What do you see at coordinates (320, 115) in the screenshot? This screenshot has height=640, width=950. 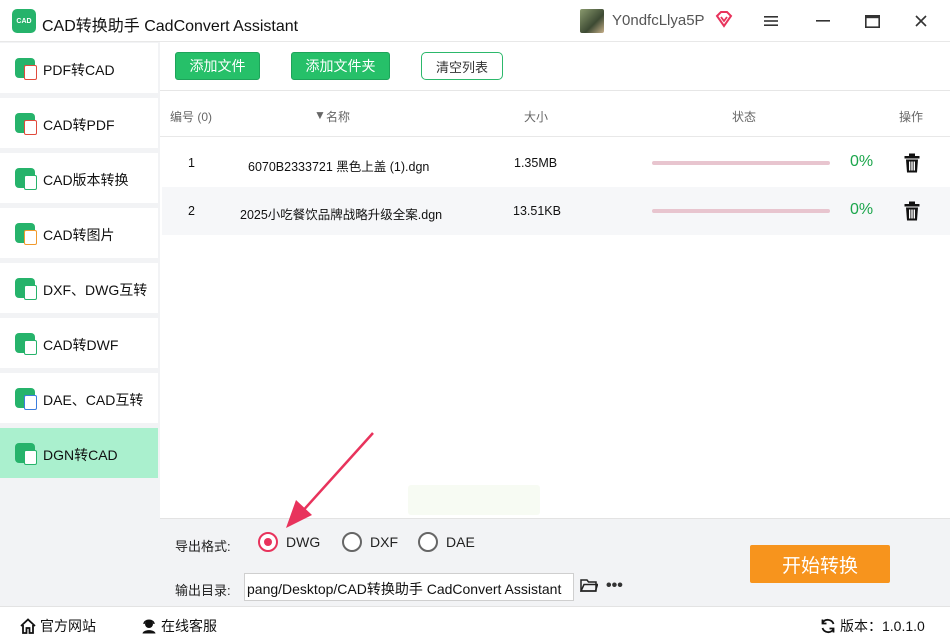 I see `sort-desc-icon: ▼` at bounding box center [320, 115].